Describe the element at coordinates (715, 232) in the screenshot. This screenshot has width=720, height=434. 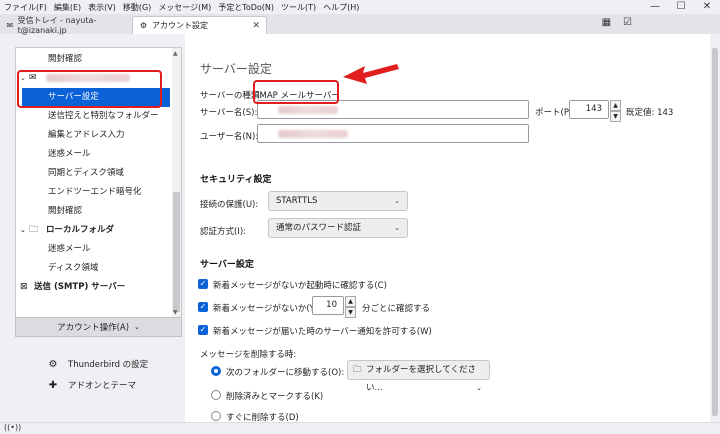
I see `main-scroll-thumb` at that location.